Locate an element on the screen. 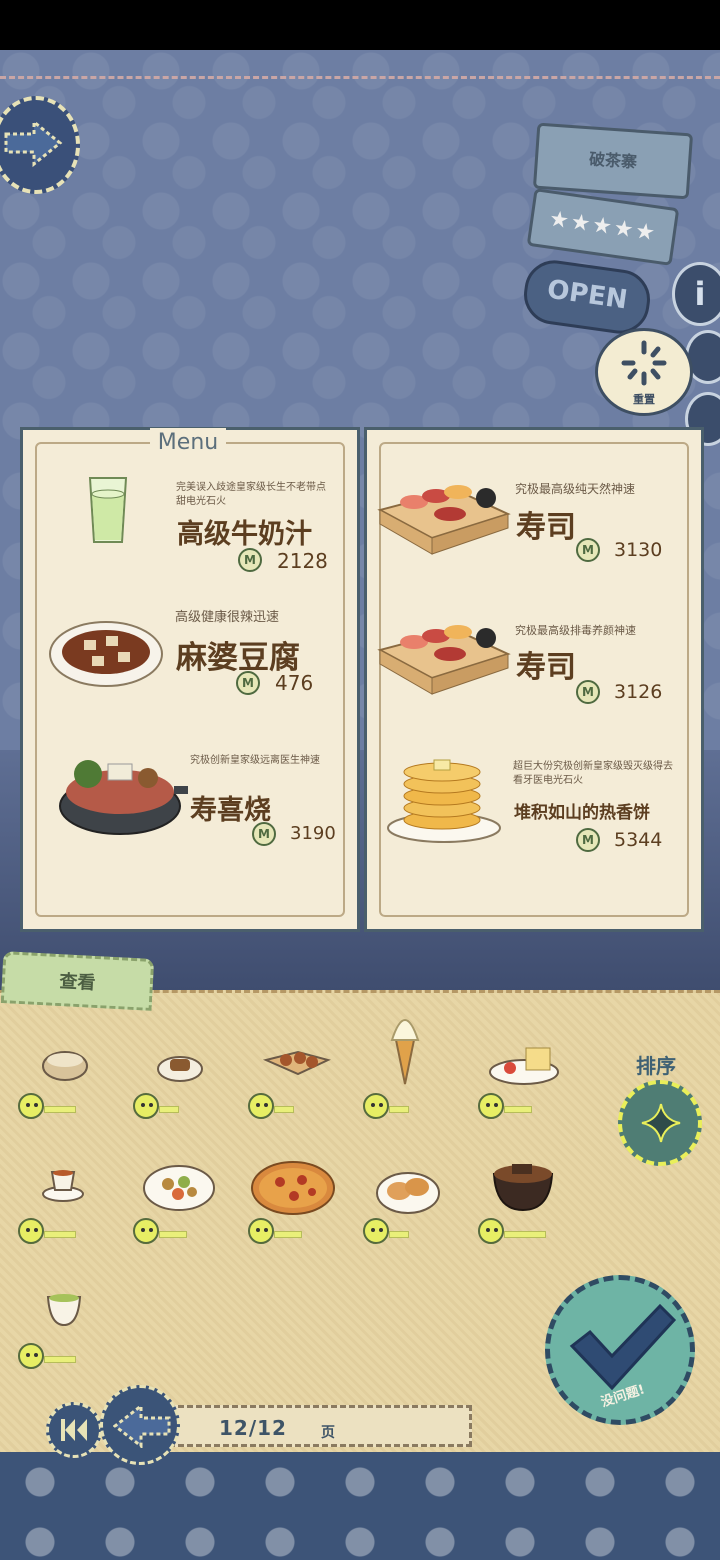 The image size is (720, 1560). menu-item-price: 476 is located at coordinates (294, 683).